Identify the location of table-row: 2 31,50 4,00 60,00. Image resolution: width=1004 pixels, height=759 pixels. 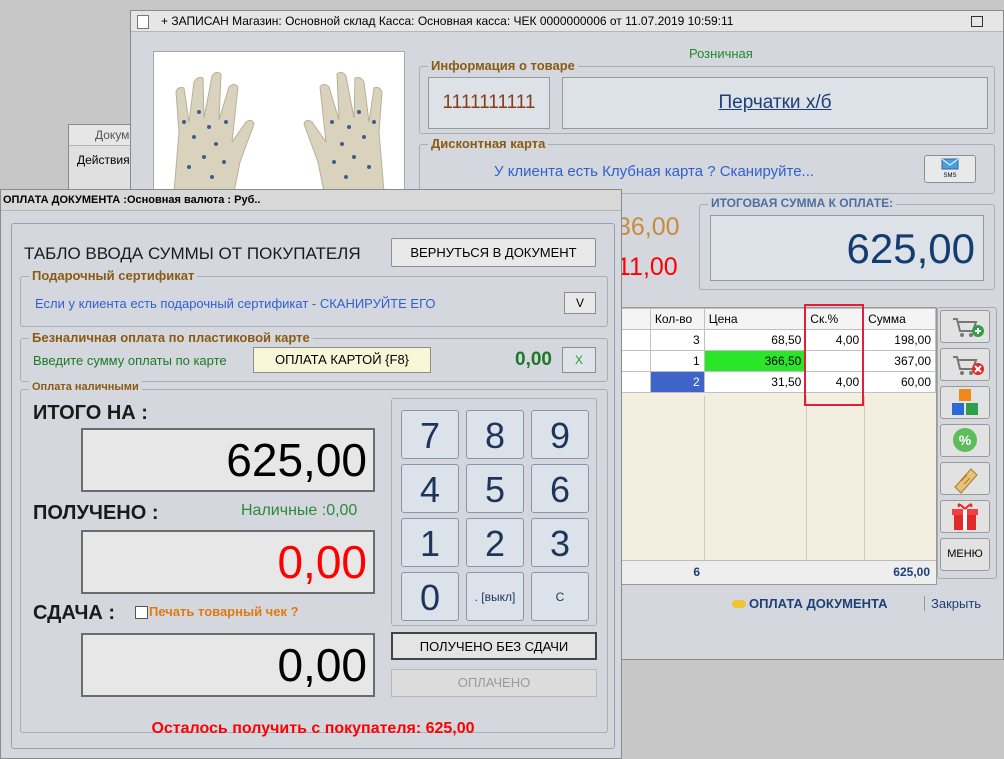
(778, 382).